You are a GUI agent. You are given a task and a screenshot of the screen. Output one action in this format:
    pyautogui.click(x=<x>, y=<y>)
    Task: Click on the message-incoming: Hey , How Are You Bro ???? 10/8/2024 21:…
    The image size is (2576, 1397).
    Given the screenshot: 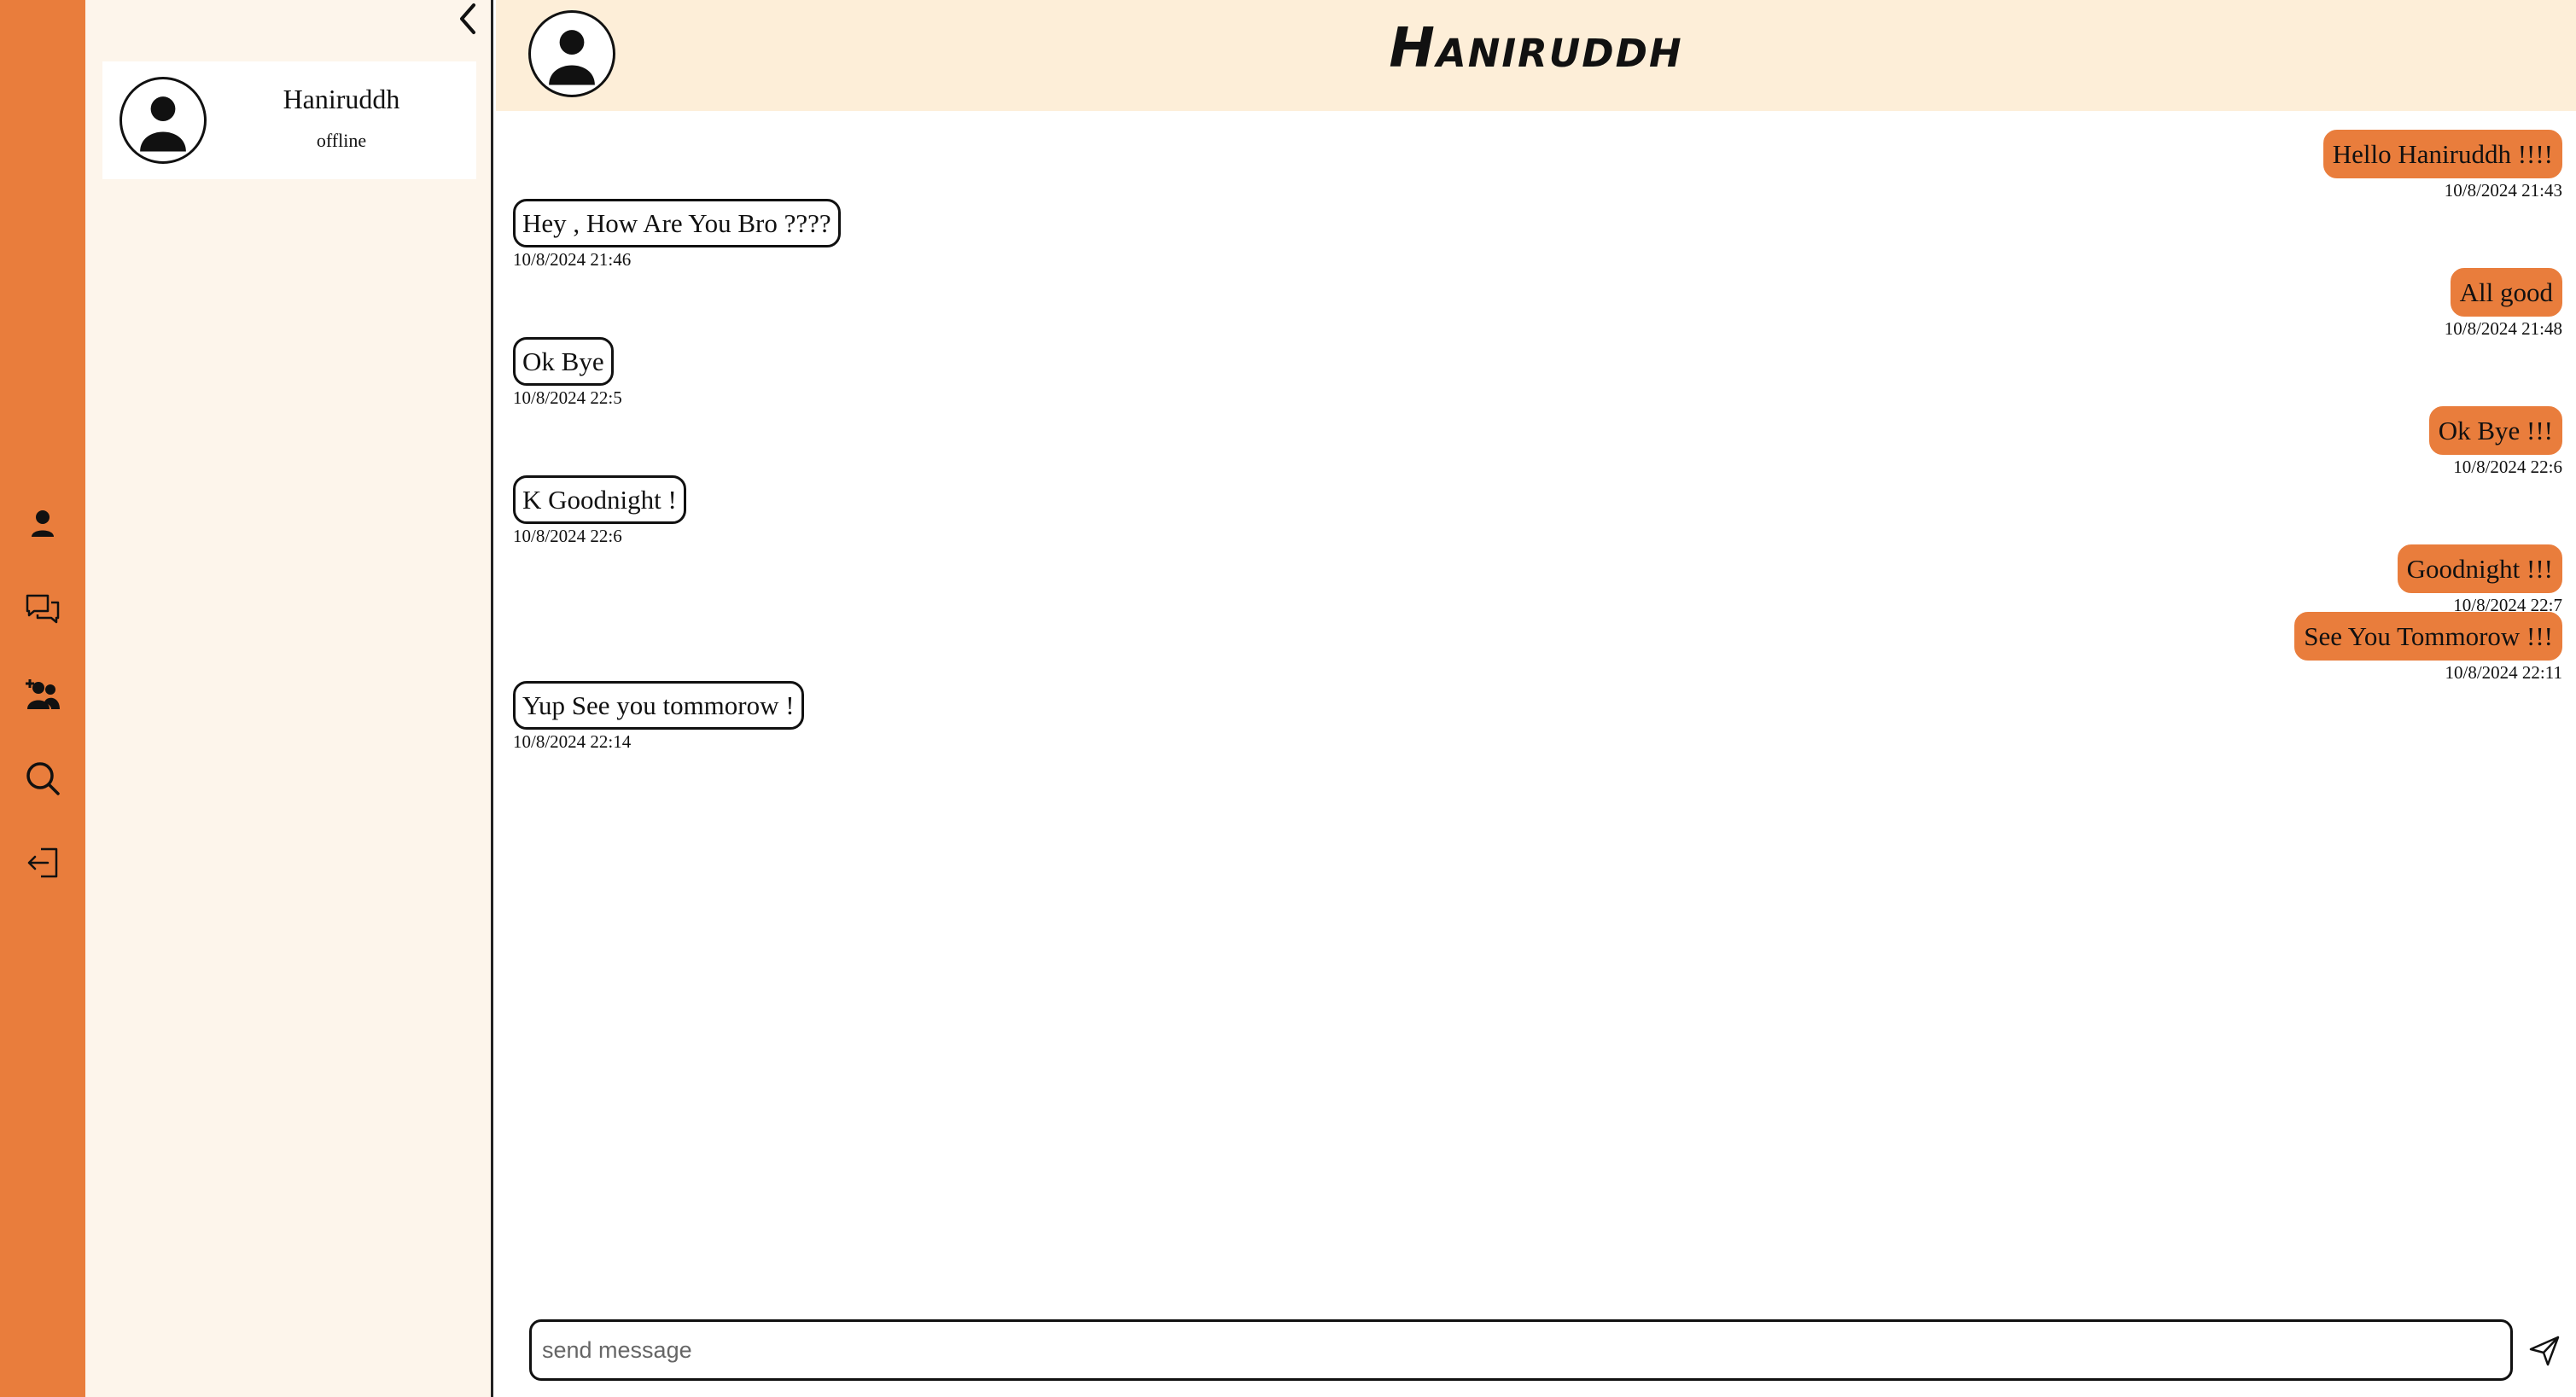 What is the action you would take?
    pyautogui.click(x=677, y=235)
    